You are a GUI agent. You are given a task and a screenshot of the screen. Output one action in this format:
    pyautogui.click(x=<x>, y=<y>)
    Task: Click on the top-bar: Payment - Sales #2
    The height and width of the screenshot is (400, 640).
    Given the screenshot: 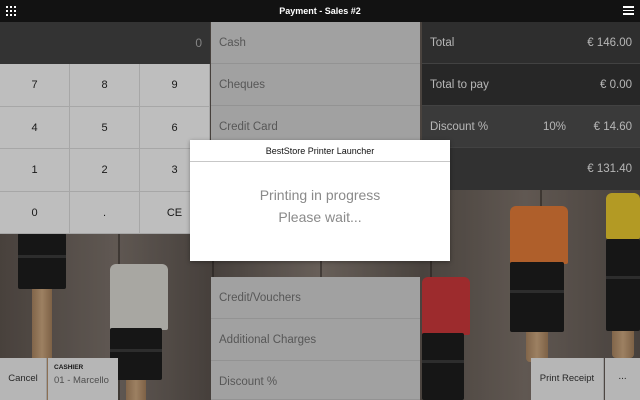 What is the action you would take?
    pyautogui.click(x=320, y=11)
    